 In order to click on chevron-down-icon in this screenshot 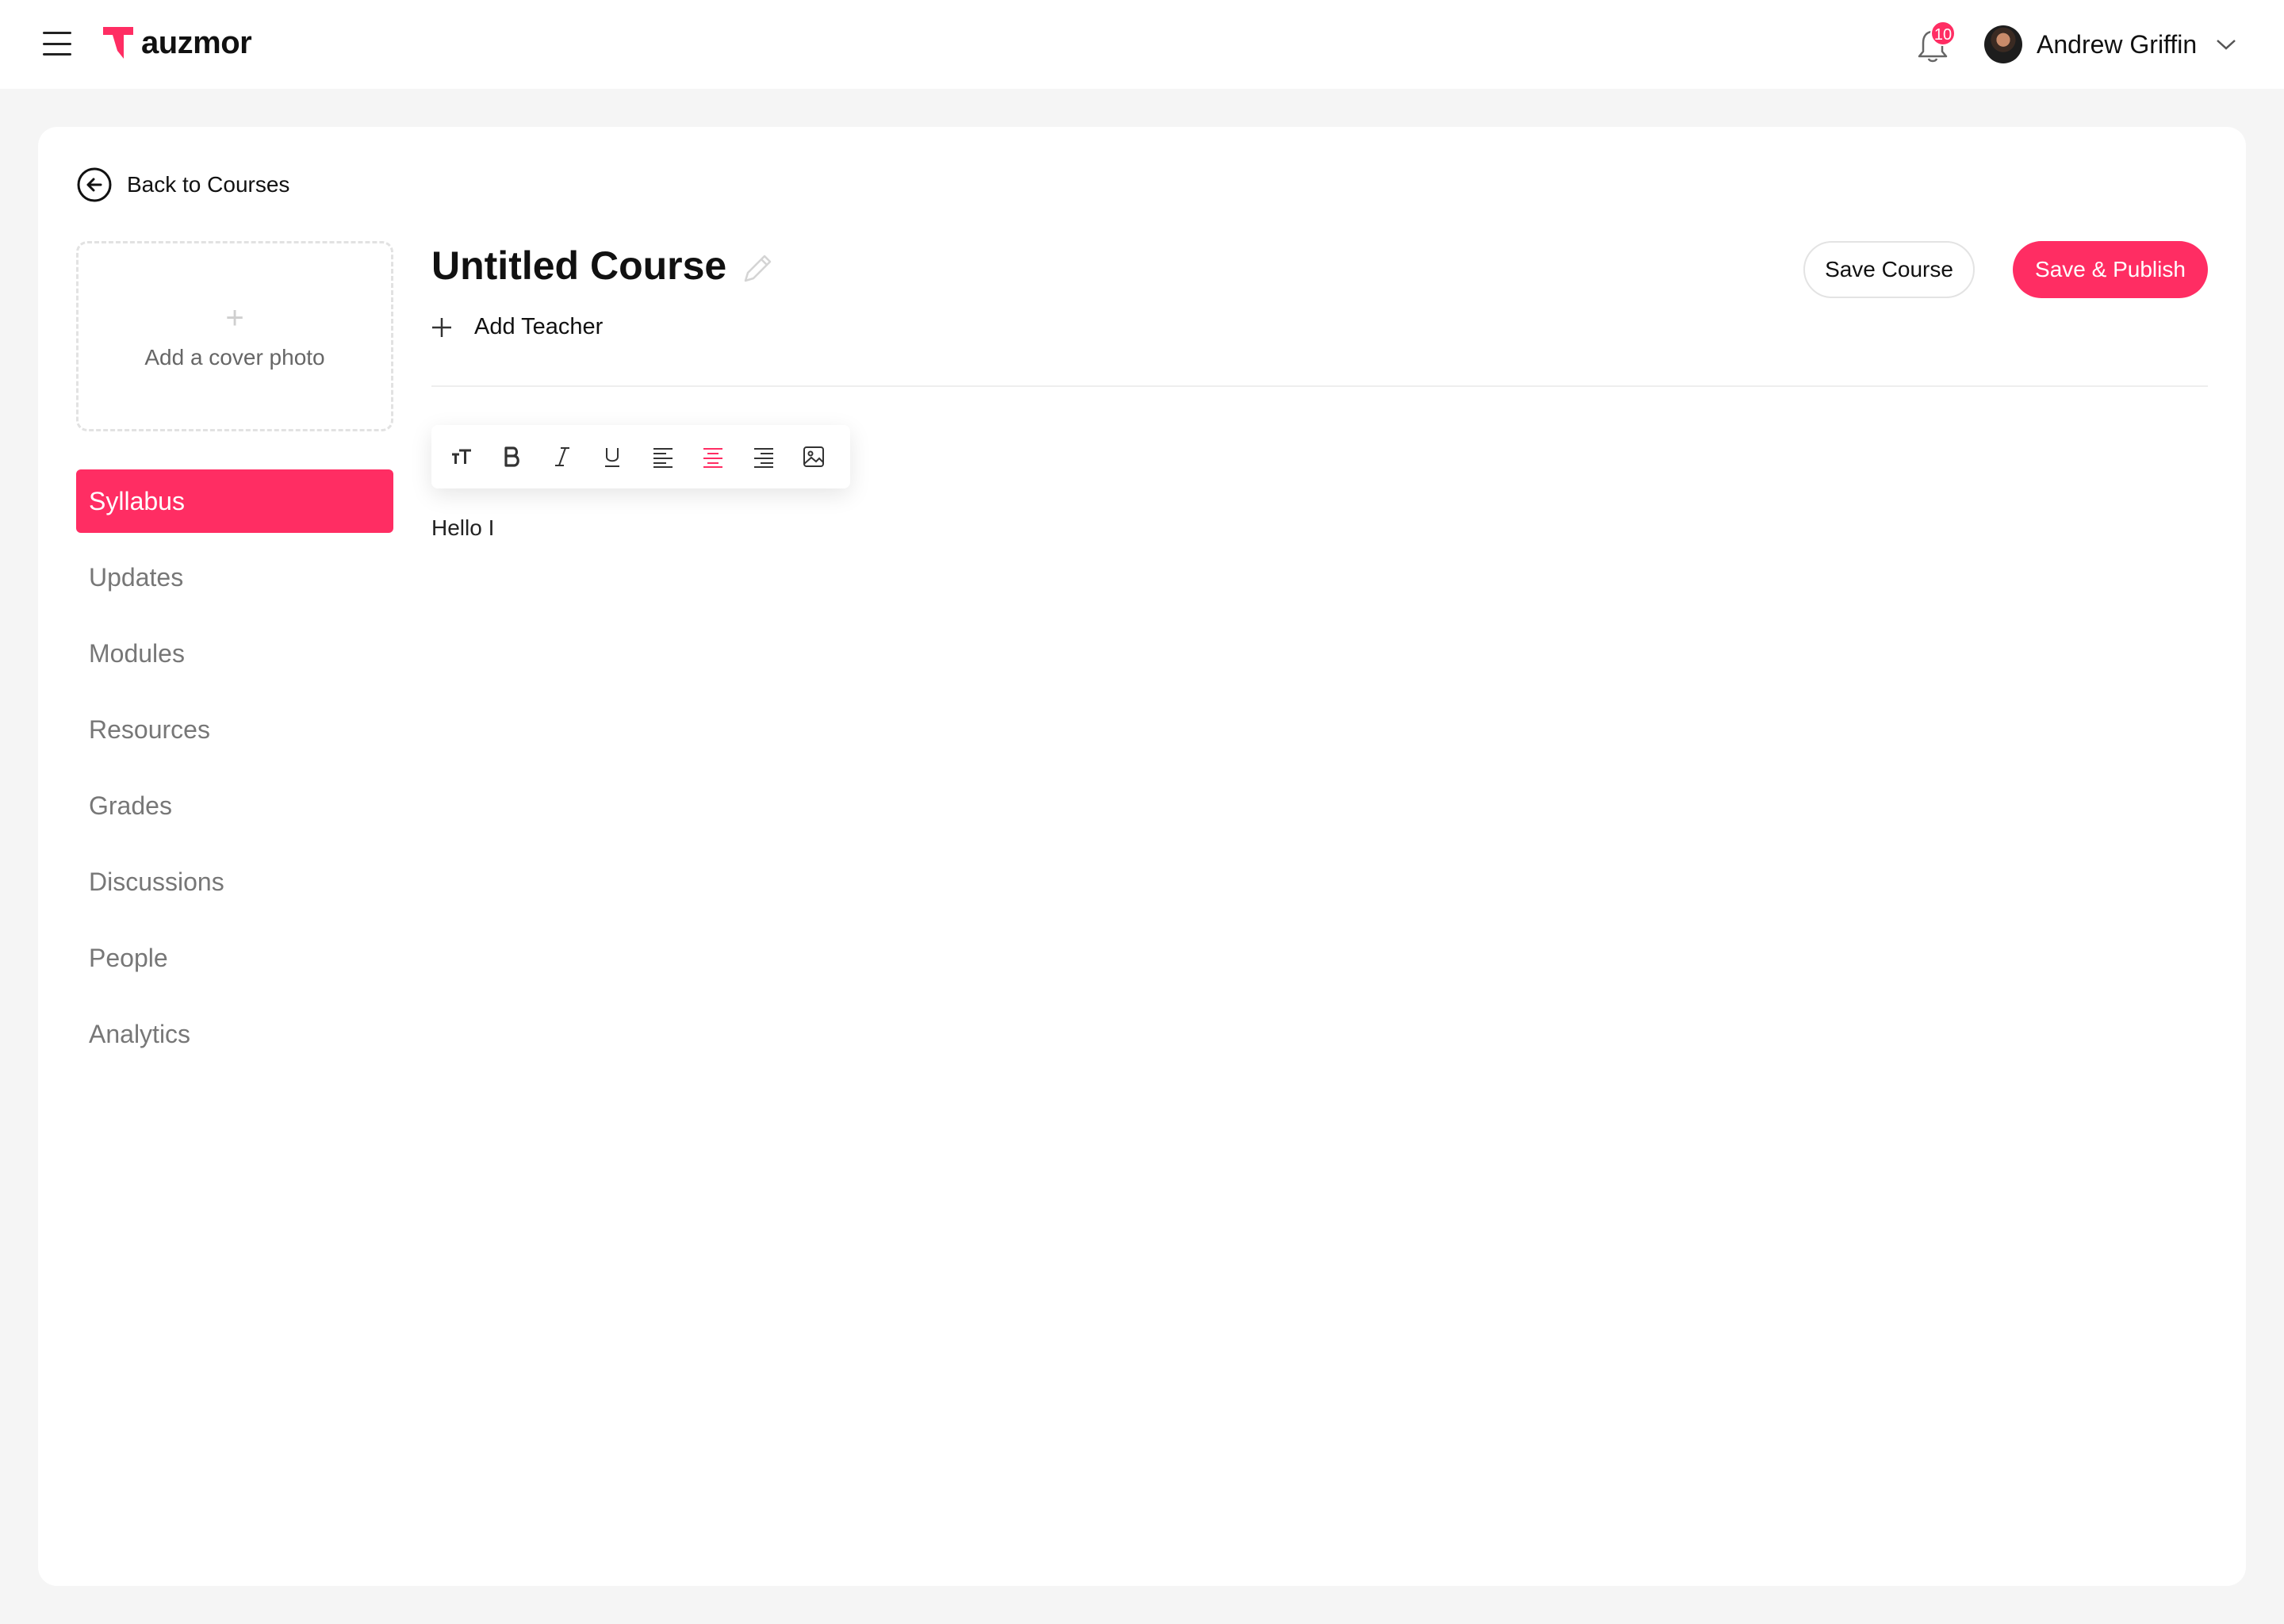, I will do `click(2226, 45)`.